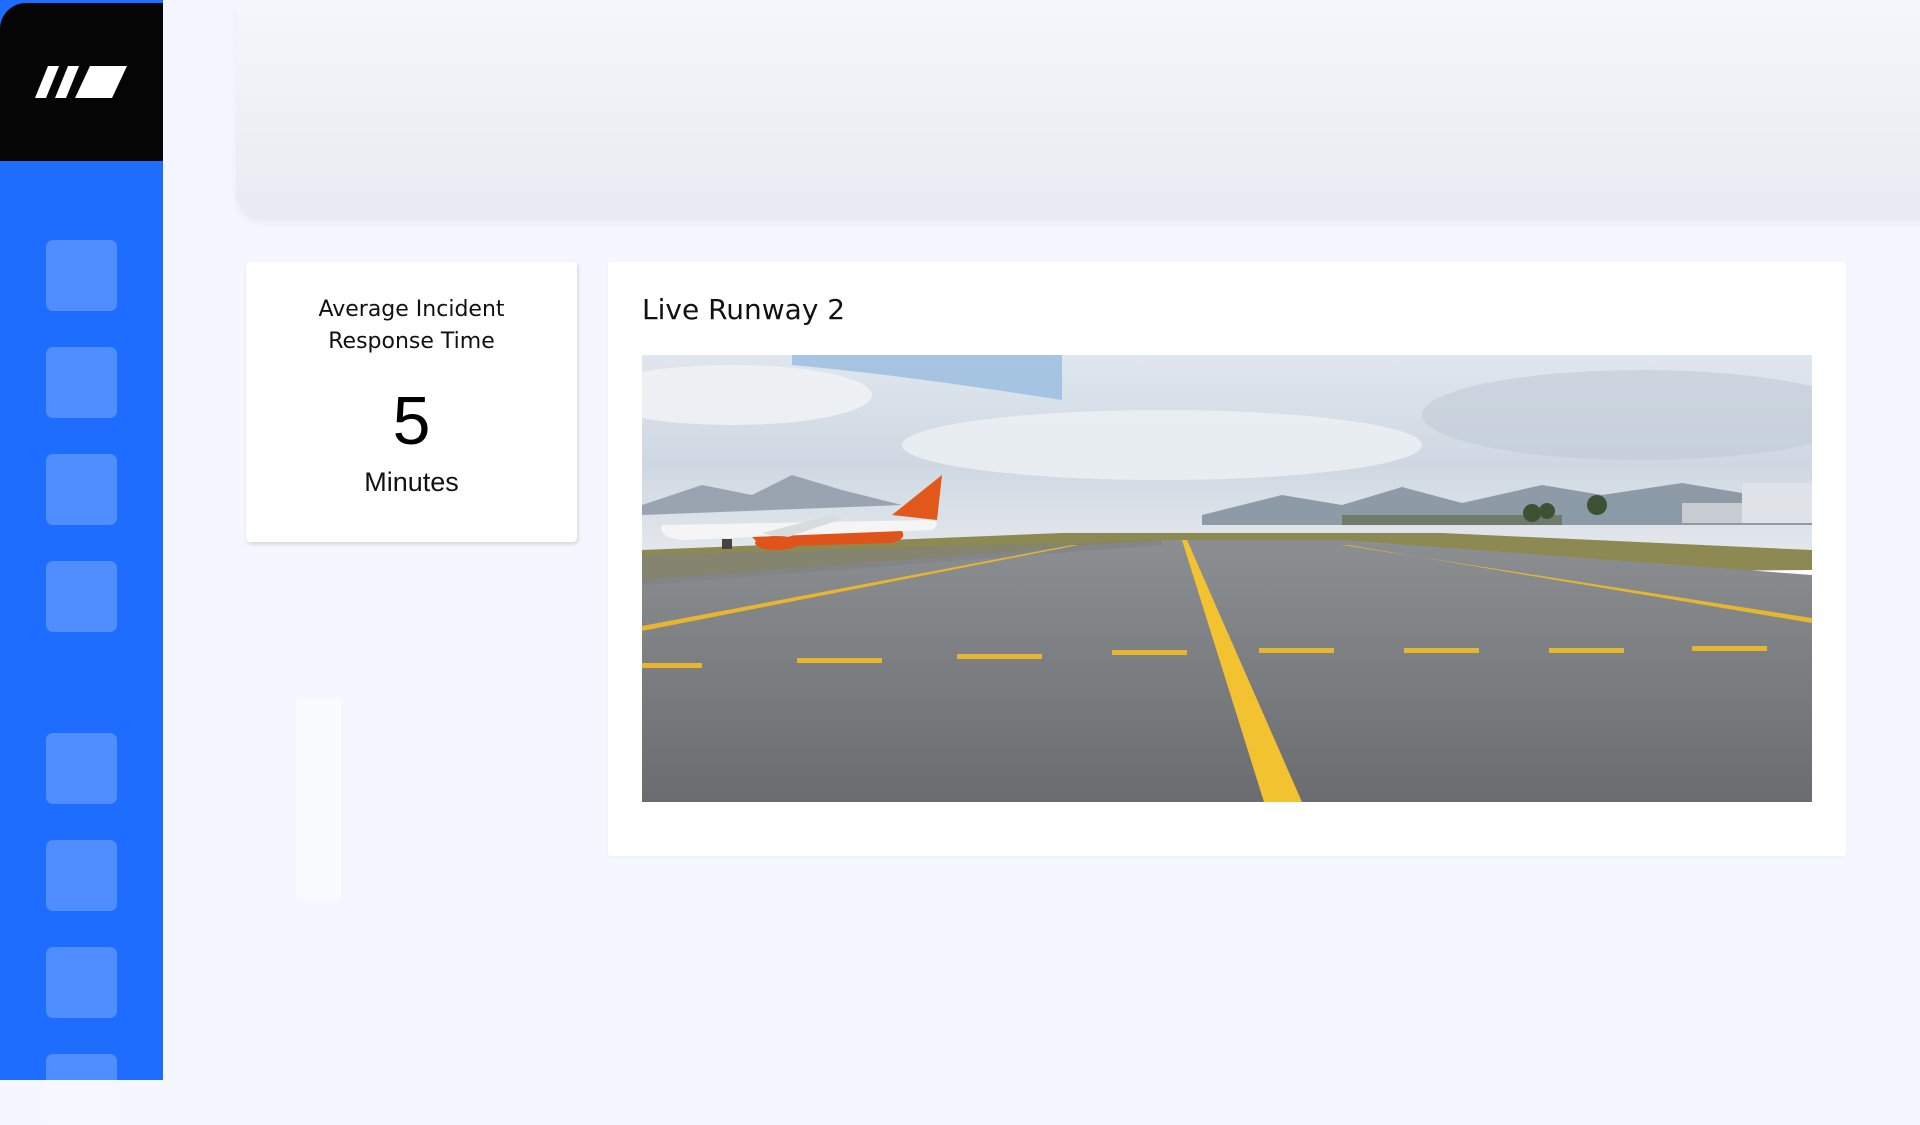 This screenshot has width=1920, height=1125. I want to click on runway-title: Live Runway 2, so click(744, 309).